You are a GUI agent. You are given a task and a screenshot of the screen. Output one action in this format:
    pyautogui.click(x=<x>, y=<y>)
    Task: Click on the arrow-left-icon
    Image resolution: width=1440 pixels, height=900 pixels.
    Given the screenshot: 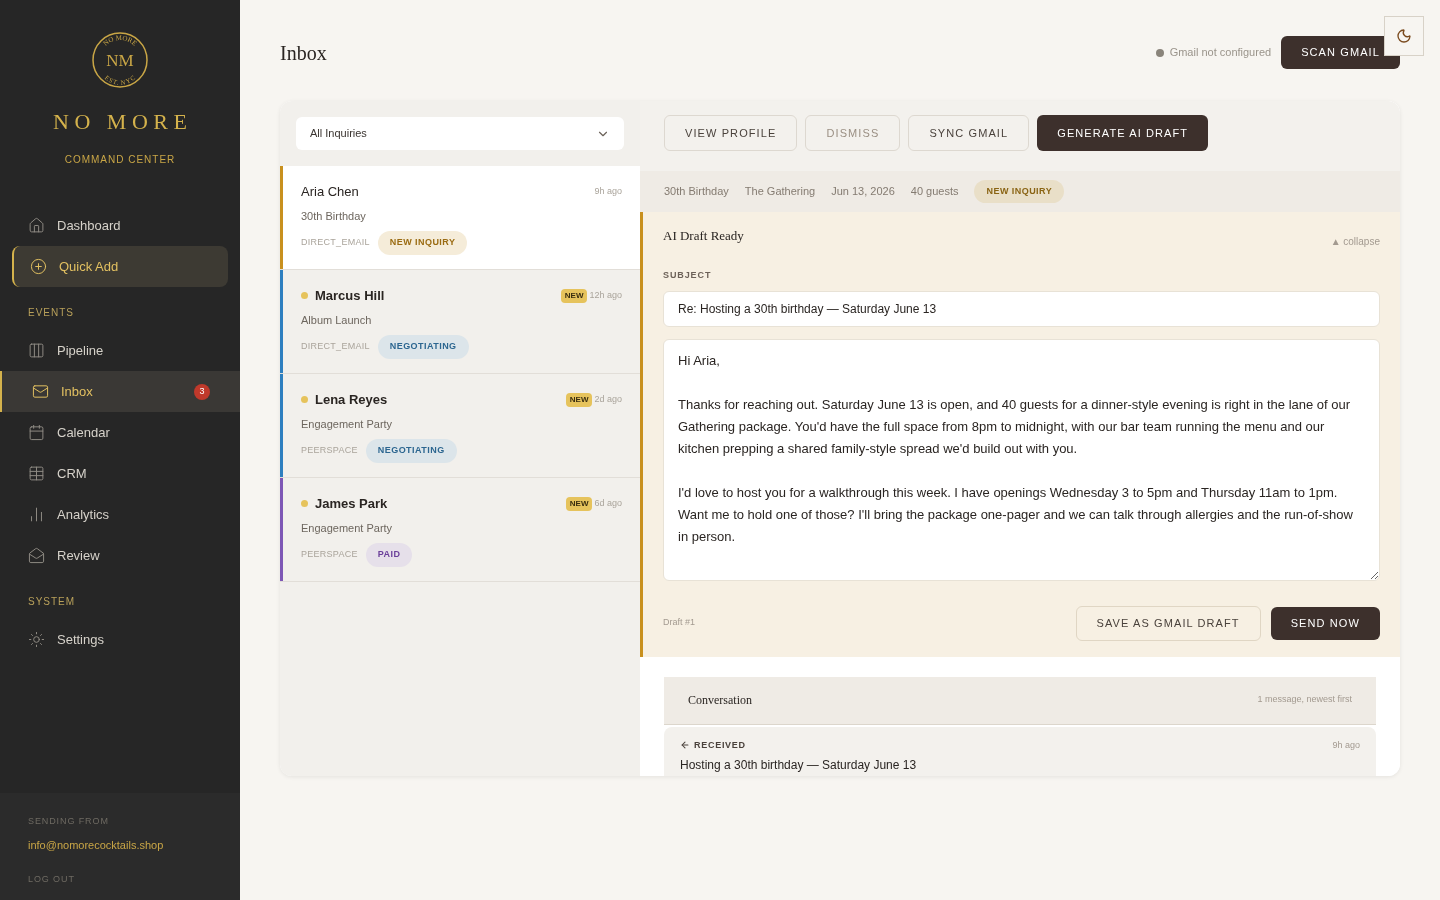 What is the action you would take?
    pyautogui.click(x=685, y=745)
    